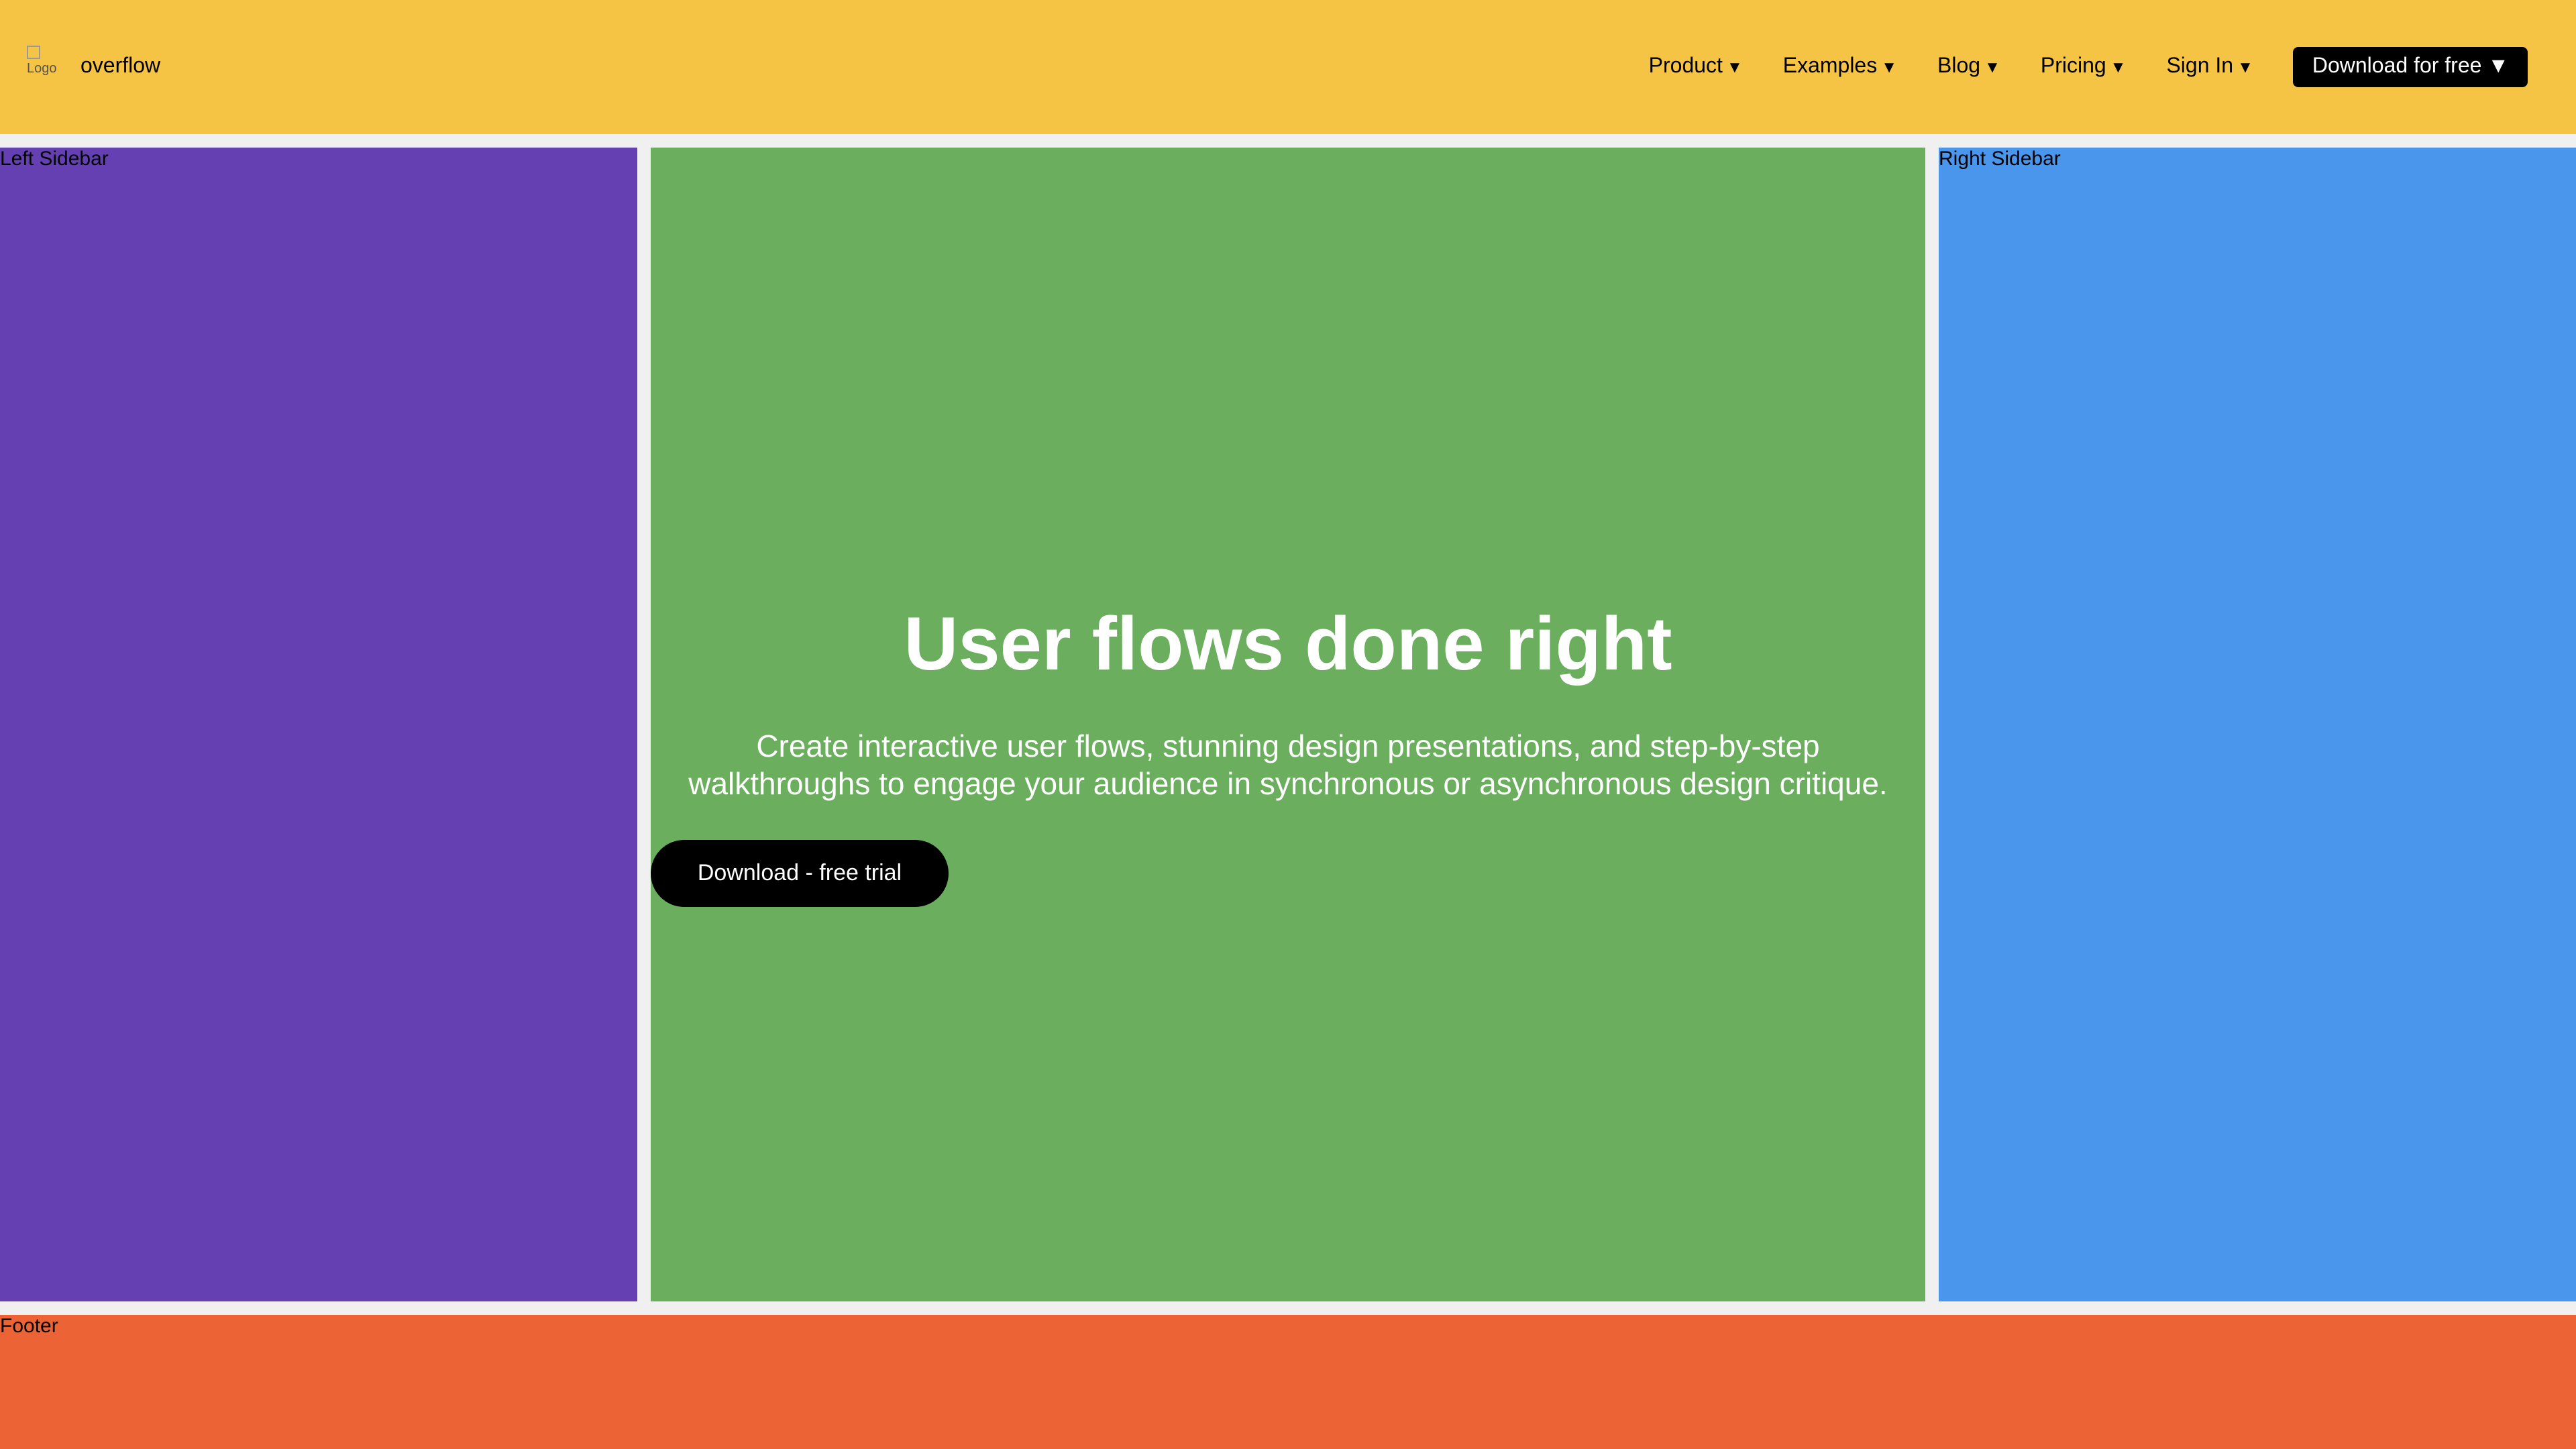 This screenshot has width=2576, height=1449. What do you see at coordinates (800, 873) in the screenshot?
I see `download-free-trial-button: Download - free trial` at bounding box center [800, 873].